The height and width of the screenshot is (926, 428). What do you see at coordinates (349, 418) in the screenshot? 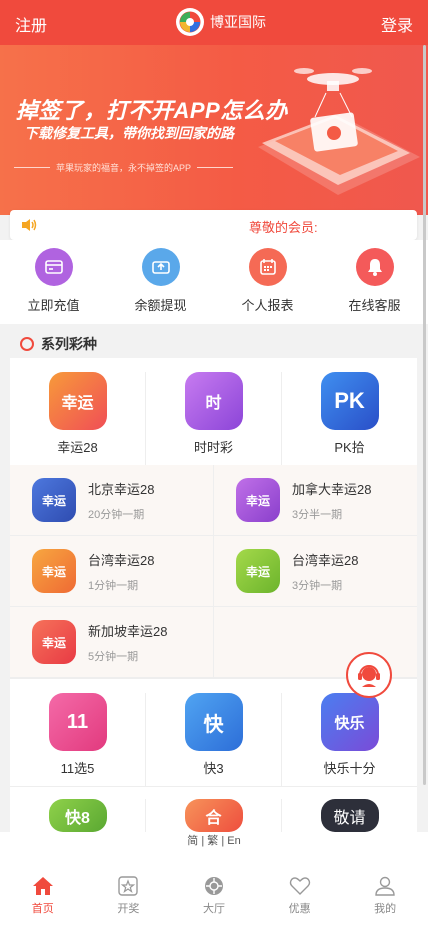
I see `lottery-pk10: PK PK拾` at bounding box center [349, 418].